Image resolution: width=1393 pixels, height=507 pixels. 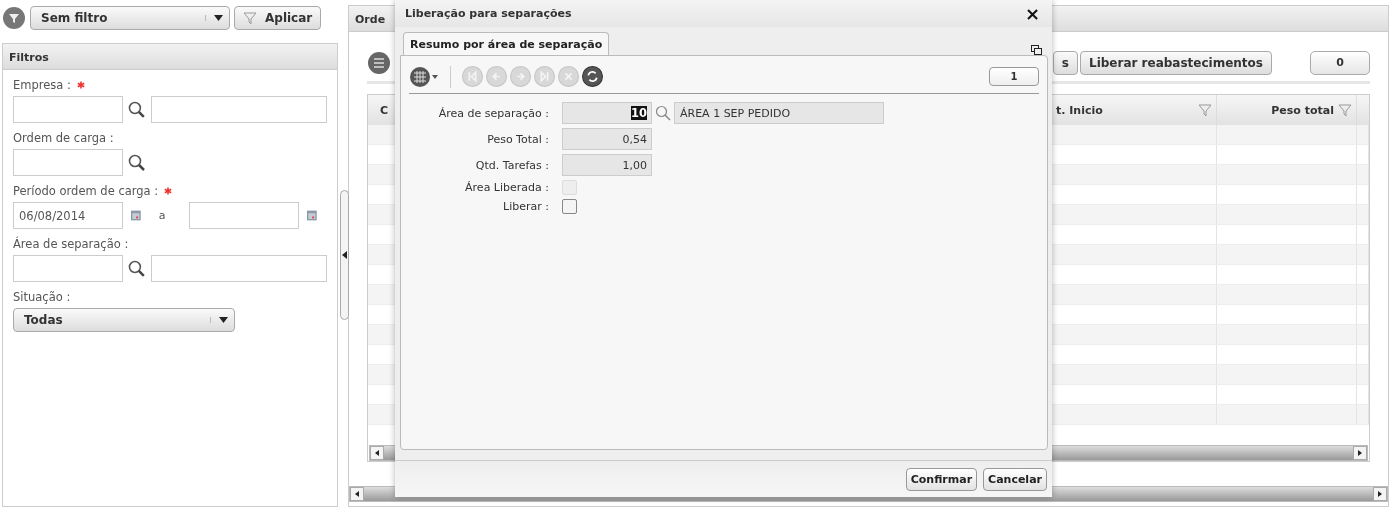 I want to click on date-field: 06/08/2014, so click(x=68, y=215).